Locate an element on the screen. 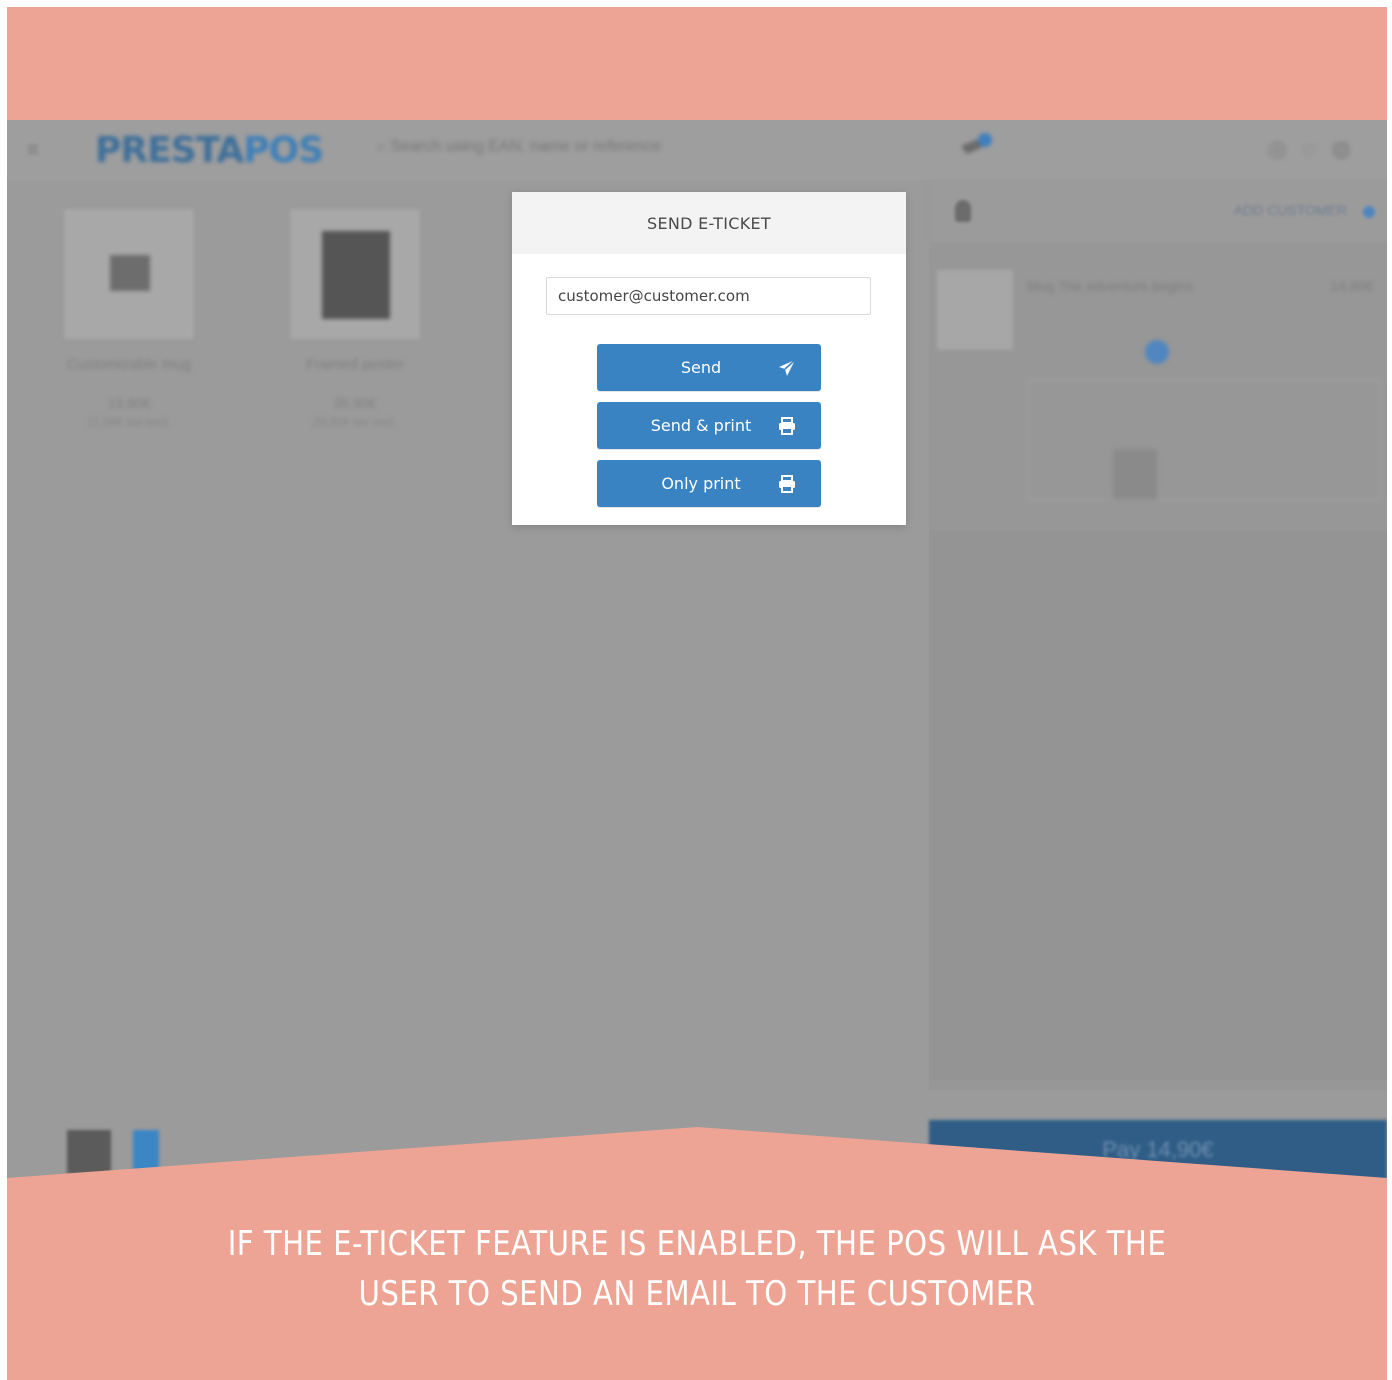 The height and width of the screenshot is (1380, 1392). cart-item-image is located at coordinates (975, 310).